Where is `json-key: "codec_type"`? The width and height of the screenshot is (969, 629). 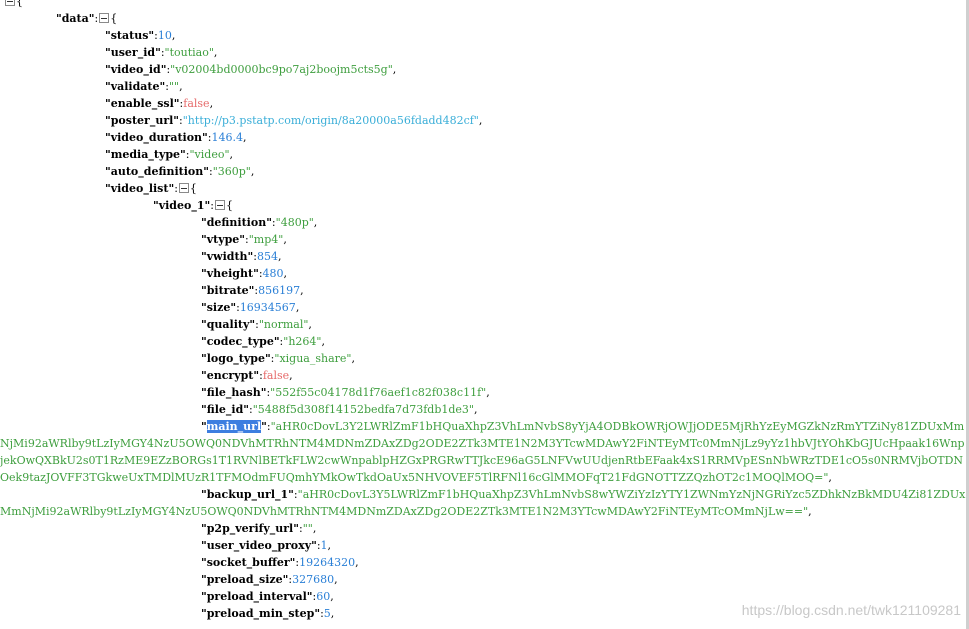
json-key: "codec_type" is located at coordinates (240, 341).